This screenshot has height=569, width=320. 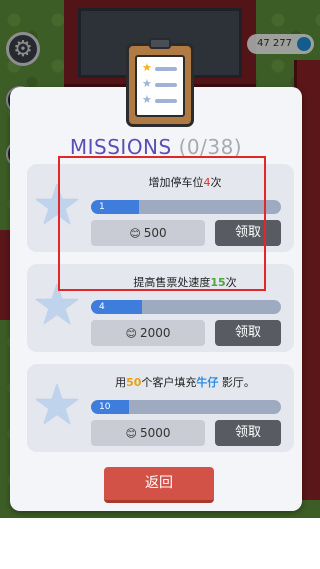 What do you see at coordinates (186, 307) in the screenshot?
I see `mission-progress-bar: 4` at bounding box center [186, 307].